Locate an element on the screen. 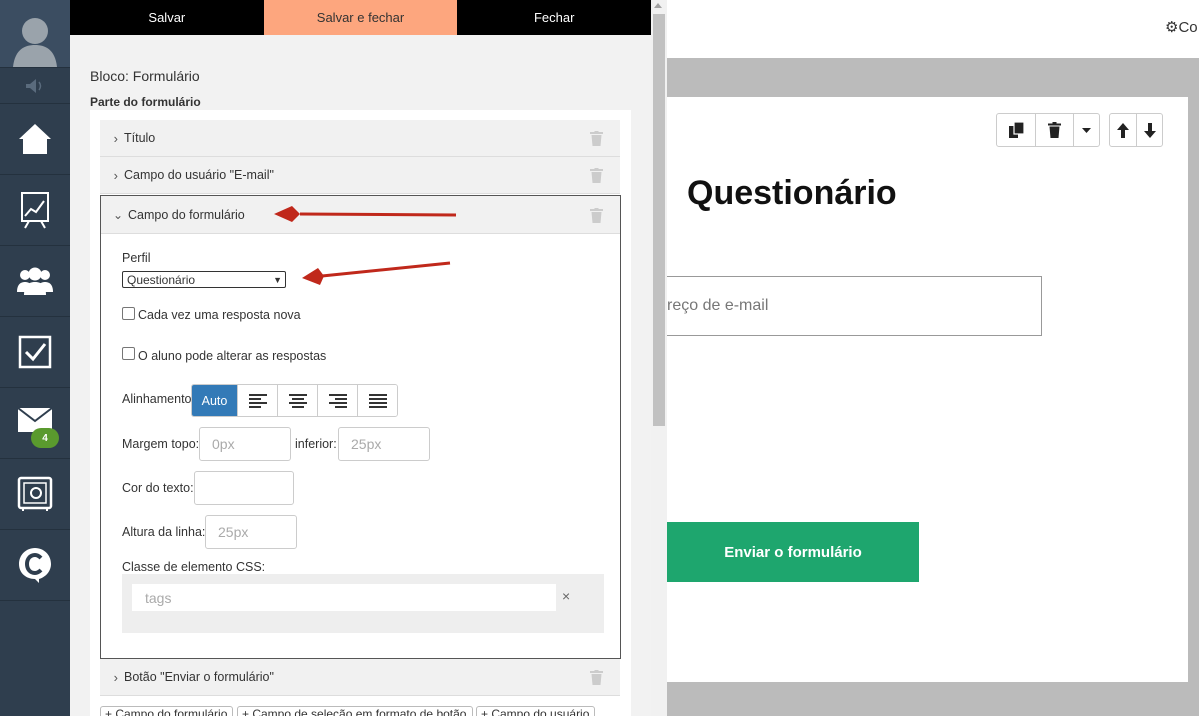  css-class-label: Classe de elemento CSS: is located at coordinates (194, 567).